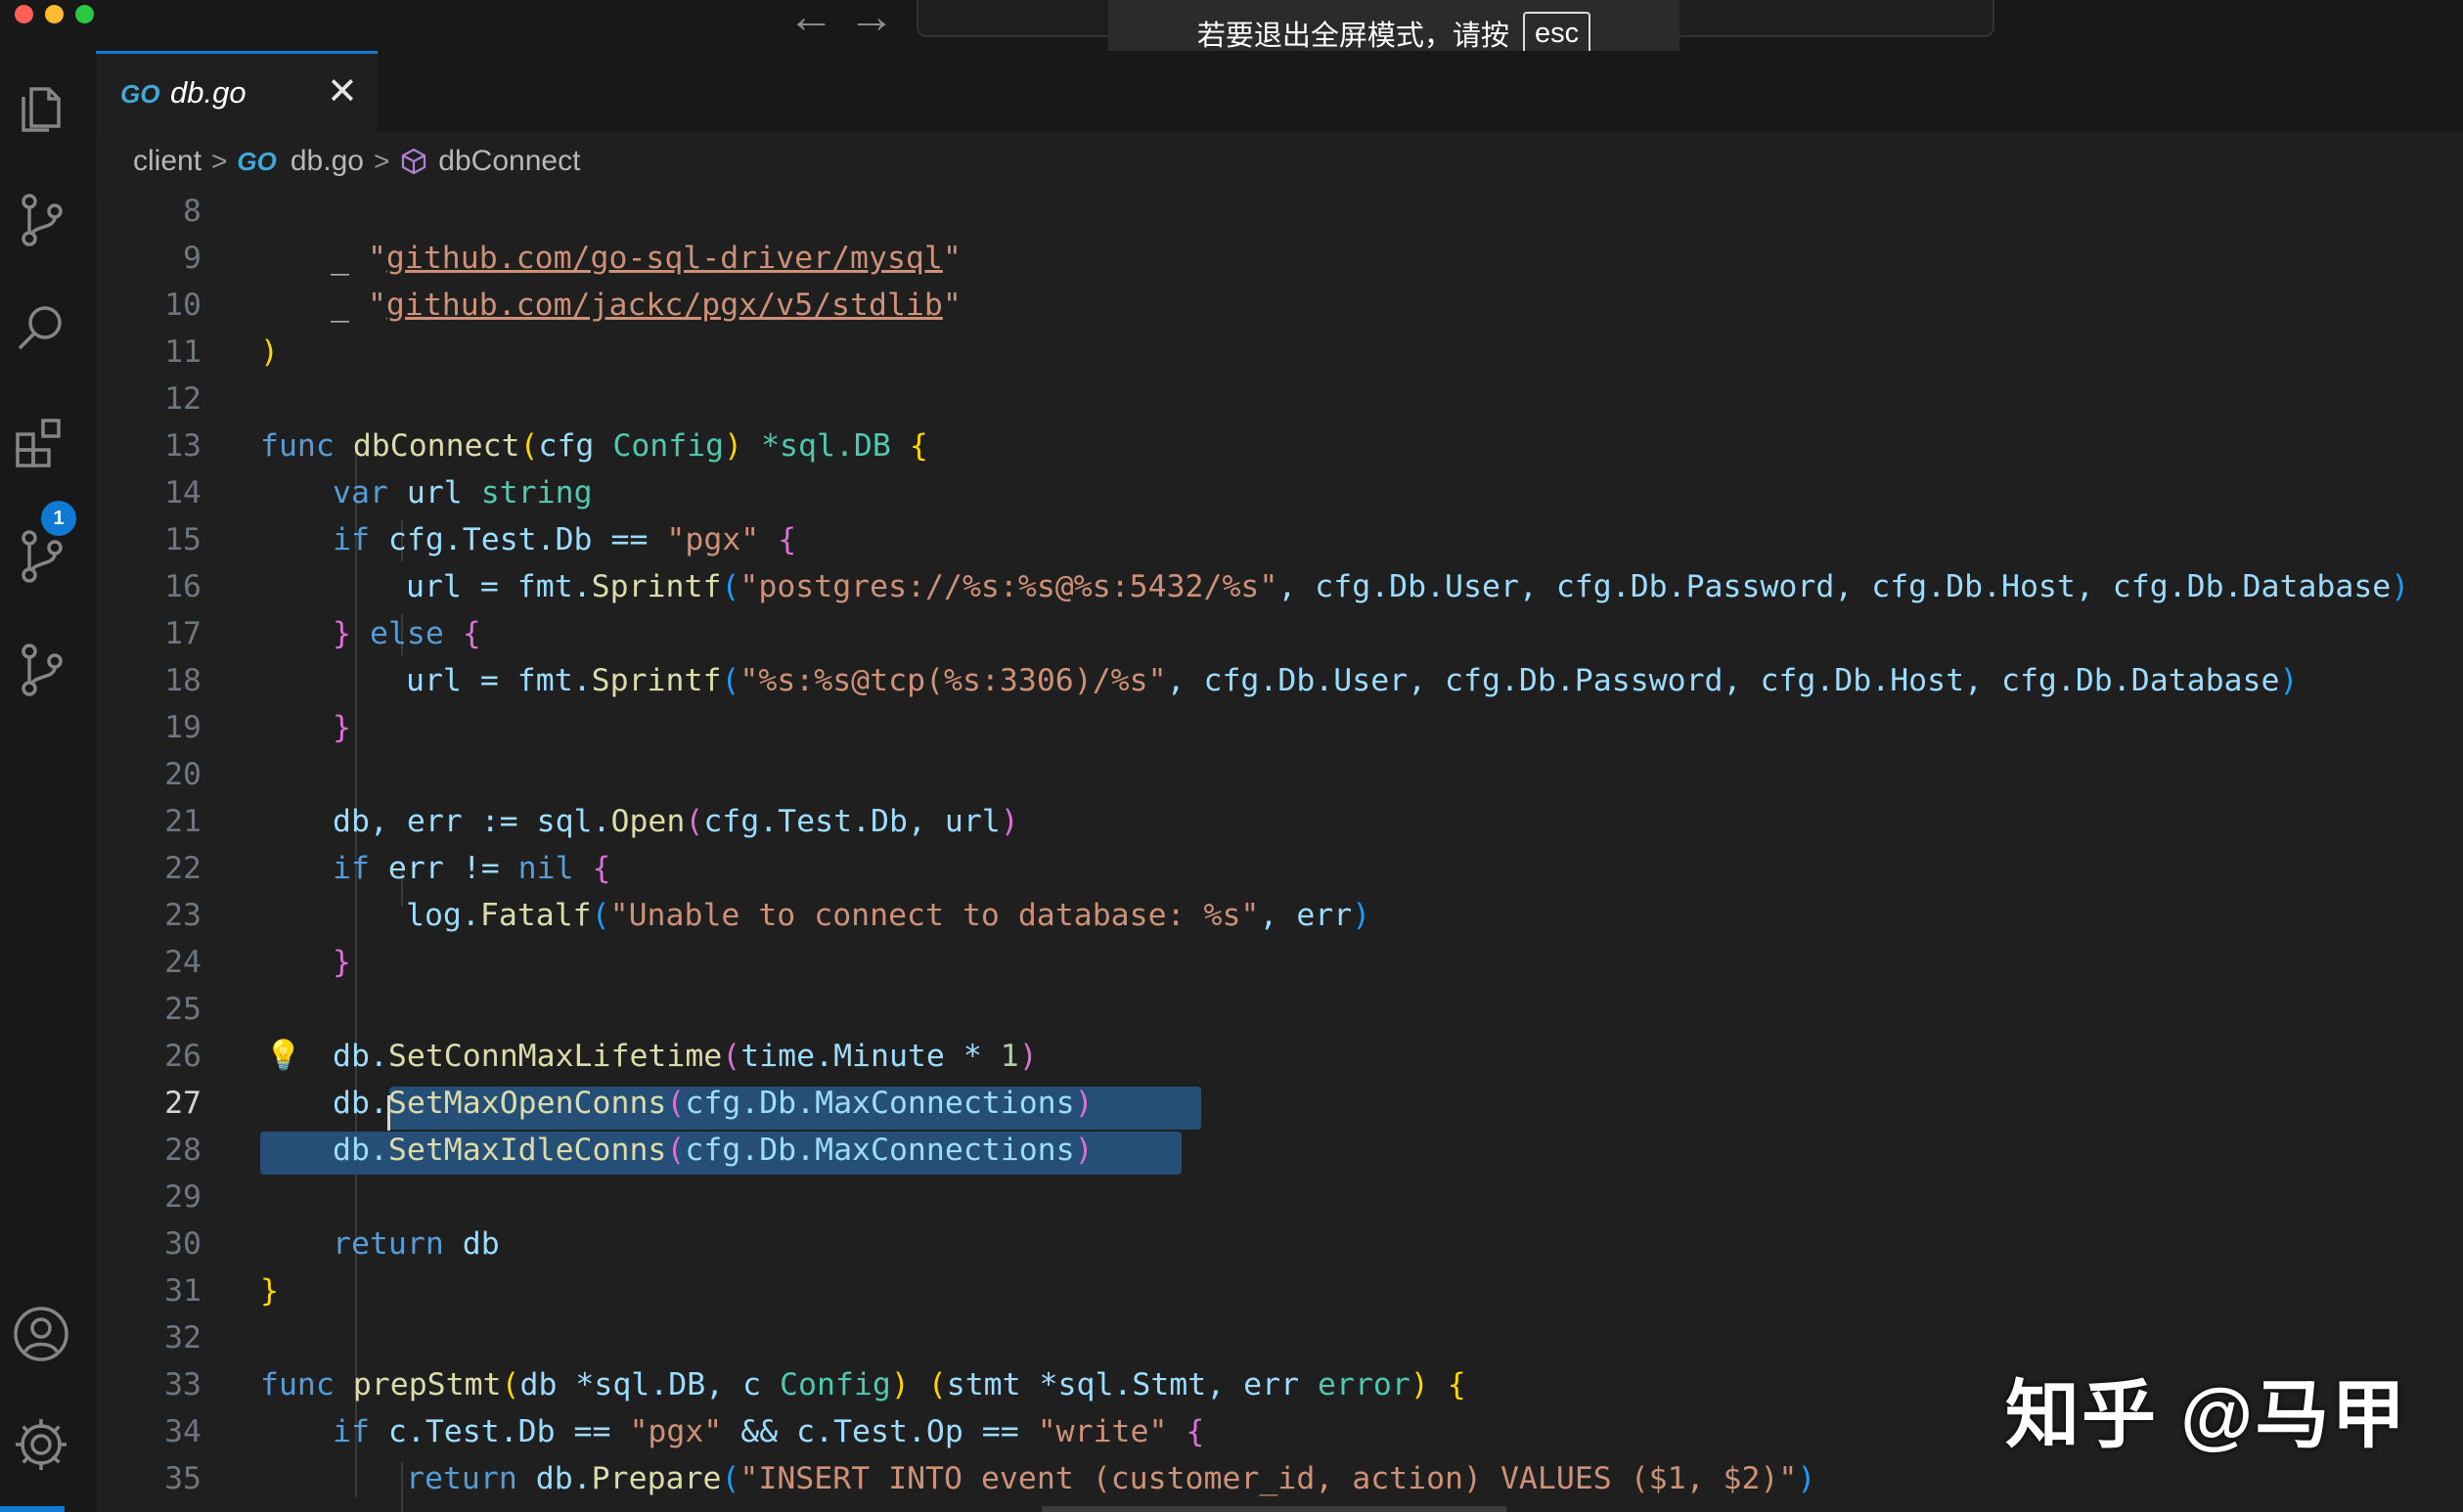 This screenshot has height=1512, width=2463. What do you see at coordinates (1279, 353) in the screenshot?
I see `code-line: 11)` at bounding box center [1279, 353].